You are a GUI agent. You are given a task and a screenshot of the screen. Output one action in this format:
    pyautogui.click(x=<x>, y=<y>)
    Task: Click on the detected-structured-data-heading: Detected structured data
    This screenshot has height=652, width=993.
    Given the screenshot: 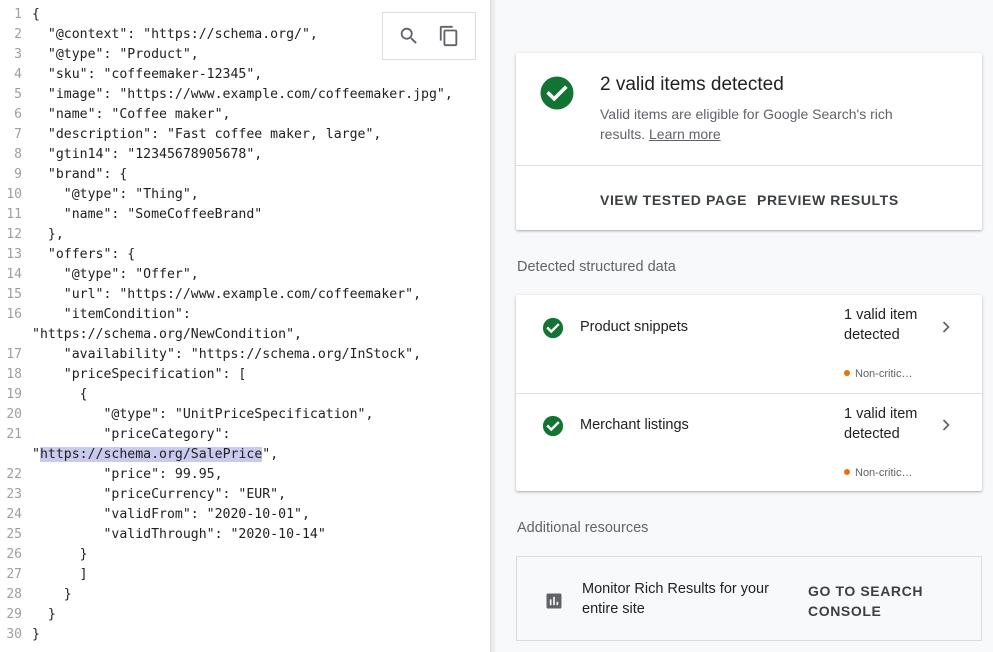 What is the action you would take?
    pyautogui.click(x=596, y=267)
    